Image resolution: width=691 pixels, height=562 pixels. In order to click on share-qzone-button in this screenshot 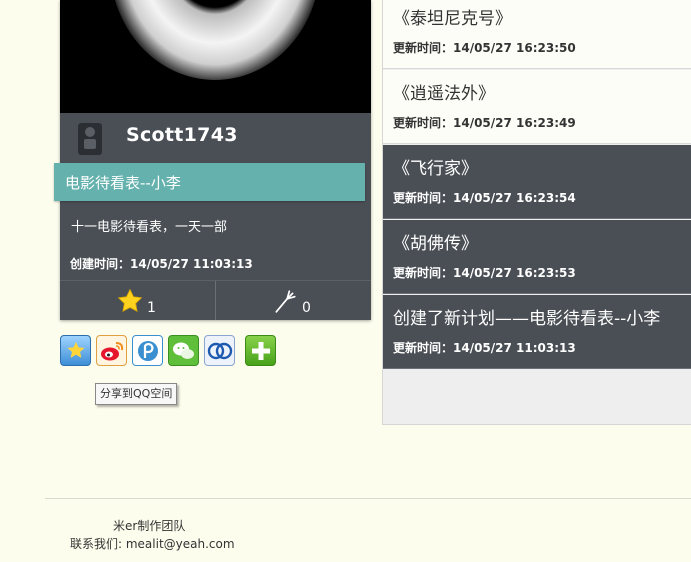, I will do `click(75, 350)`.